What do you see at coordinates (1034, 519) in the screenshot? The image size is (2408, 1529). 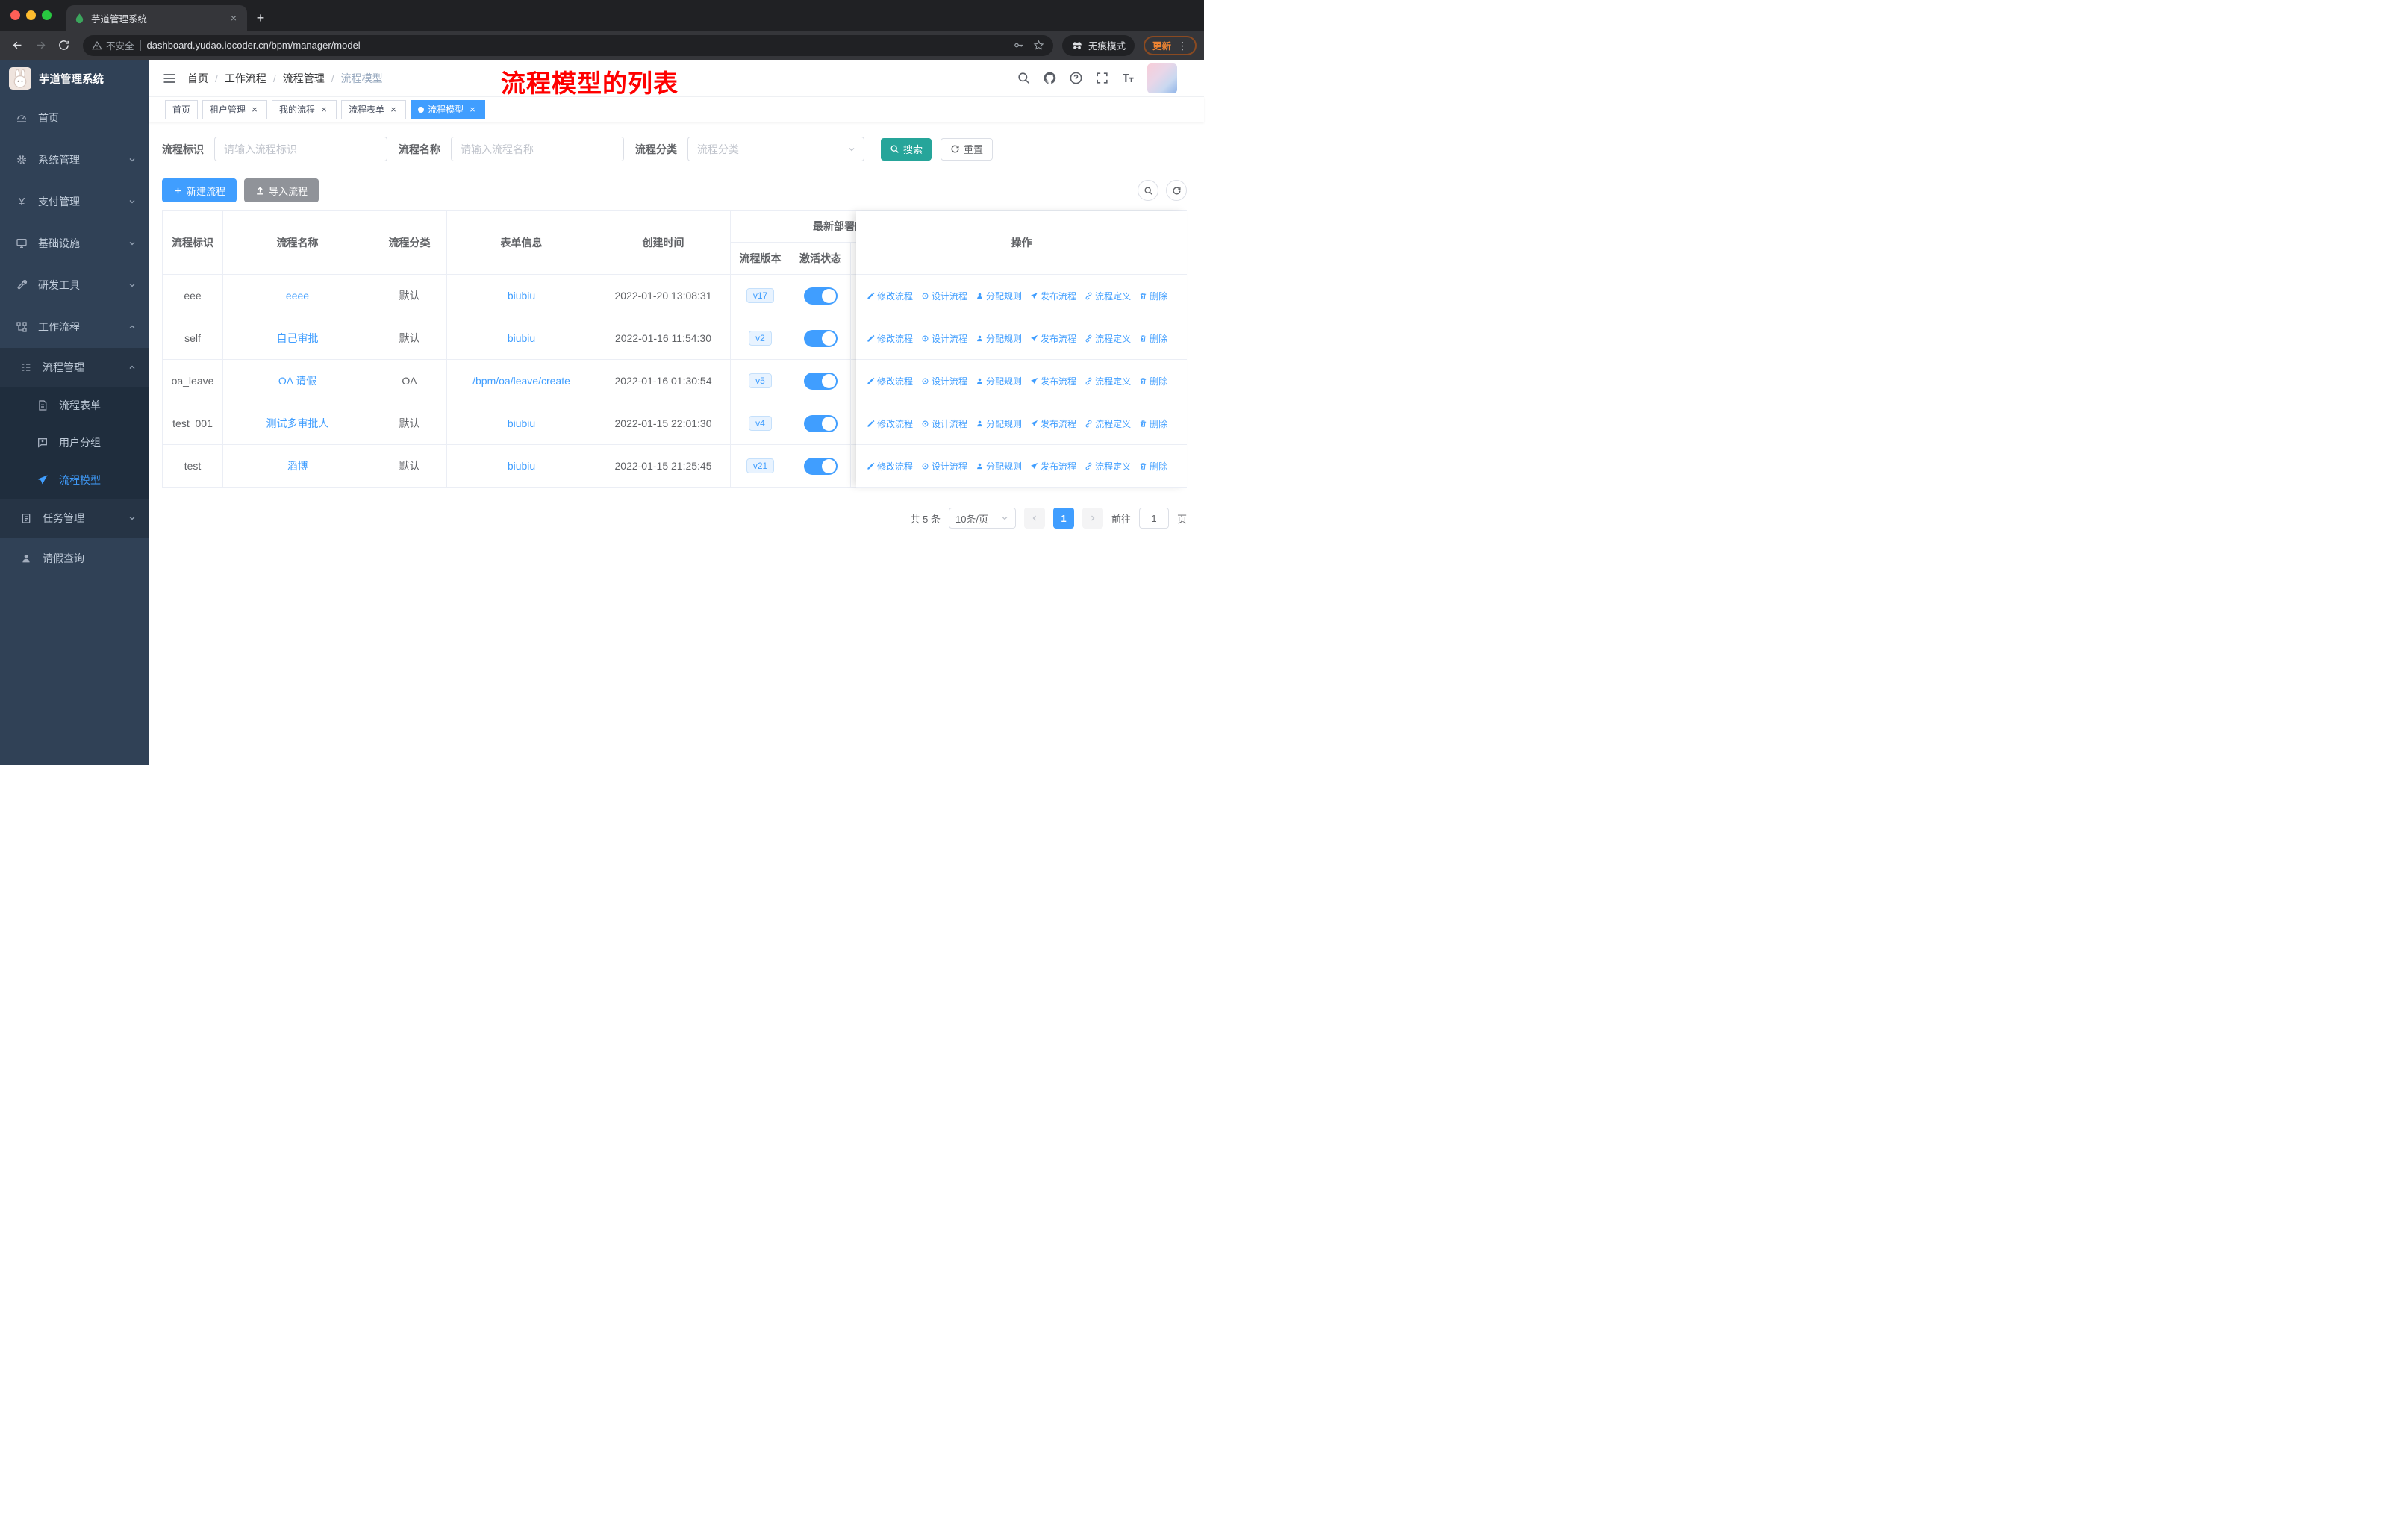 I see `prev-page-button` at bounding box center [1034, 519].